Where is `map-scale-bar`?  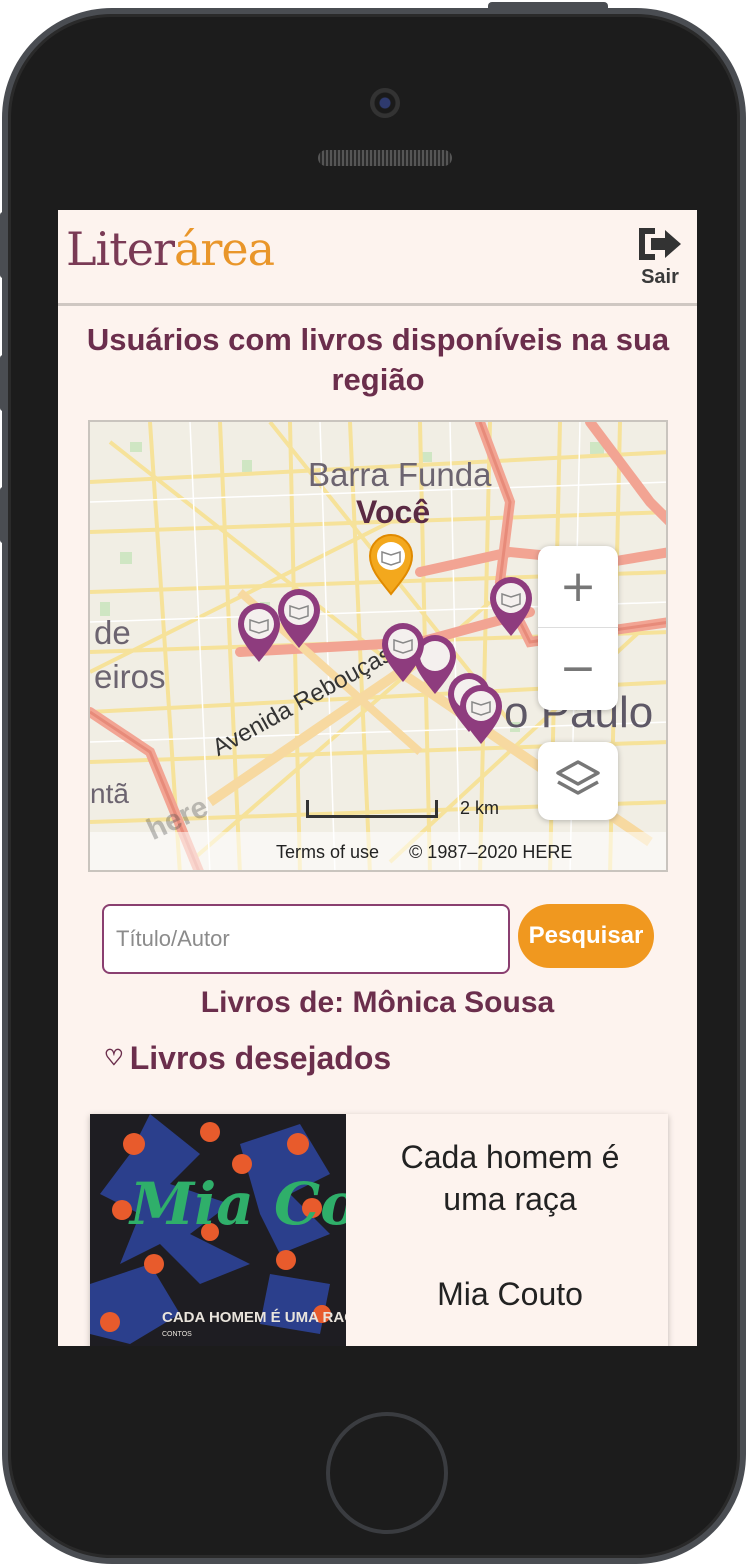 map-scale-bar is located at coordinates (372, 809).